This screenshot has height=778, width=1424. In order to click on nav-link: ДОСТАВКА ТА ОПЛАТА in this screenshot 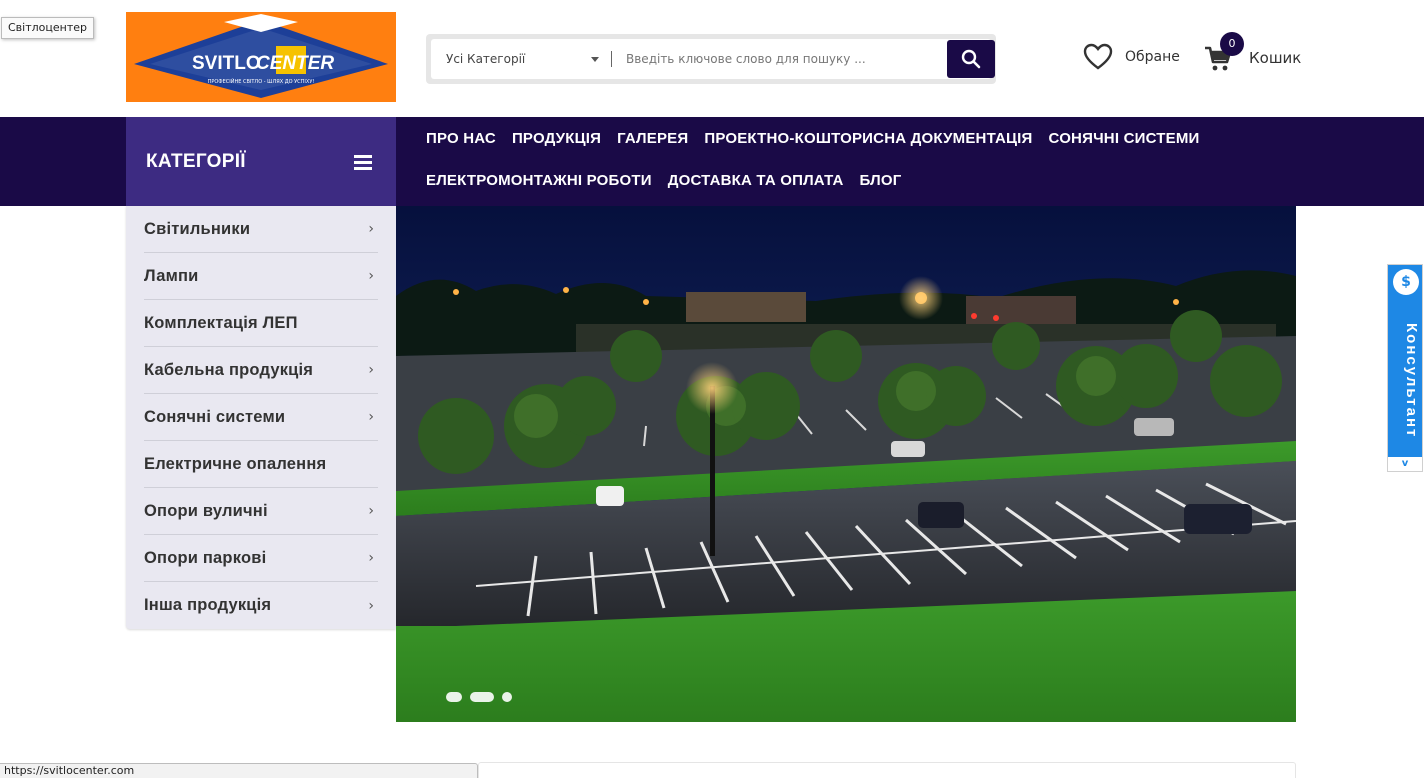, I will do `click(756, 180)`.